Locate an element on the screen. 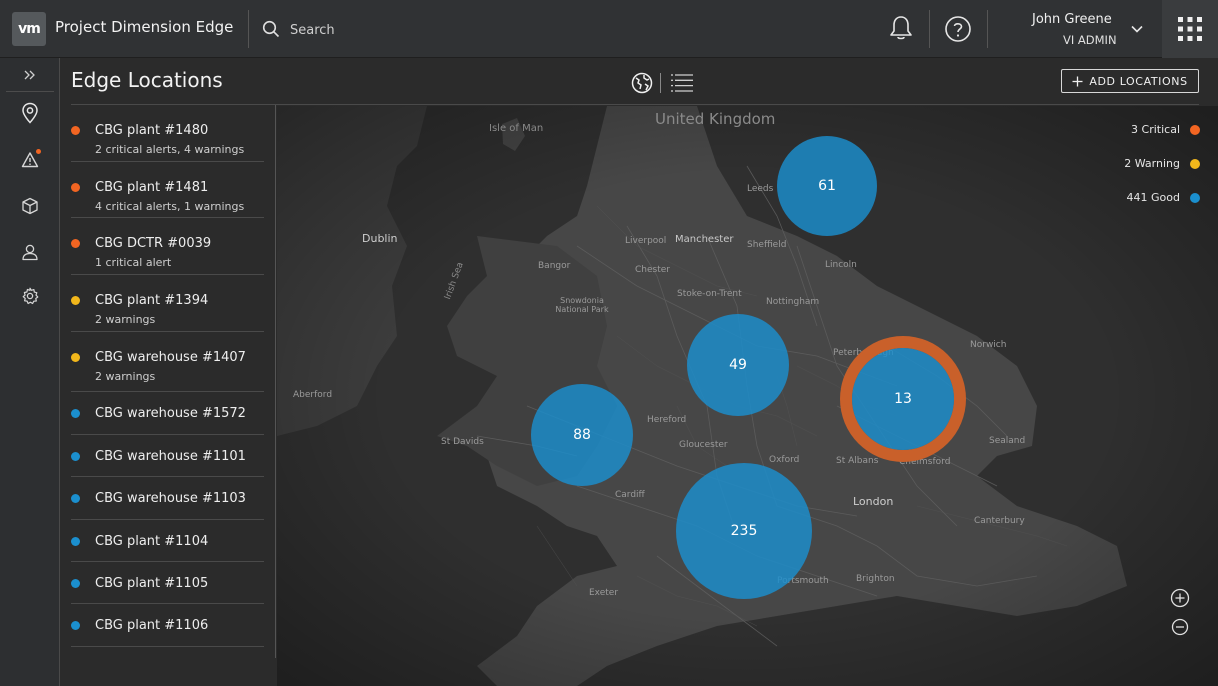 This screenshot has width=1218, height=686. search-input is located at coordinates (440, 30).